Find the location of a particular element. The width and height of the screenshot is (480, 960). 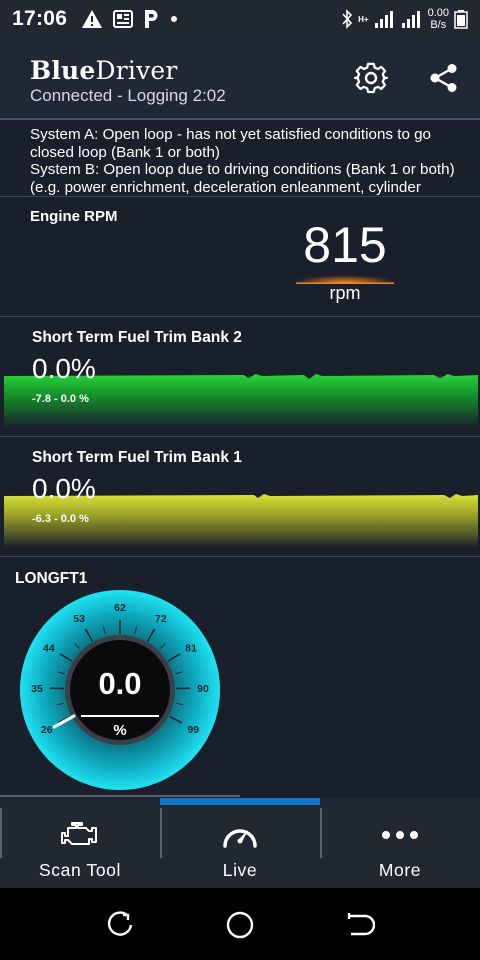

tab-scan-tool: Scan Tool is located at coordinates (80, 846).